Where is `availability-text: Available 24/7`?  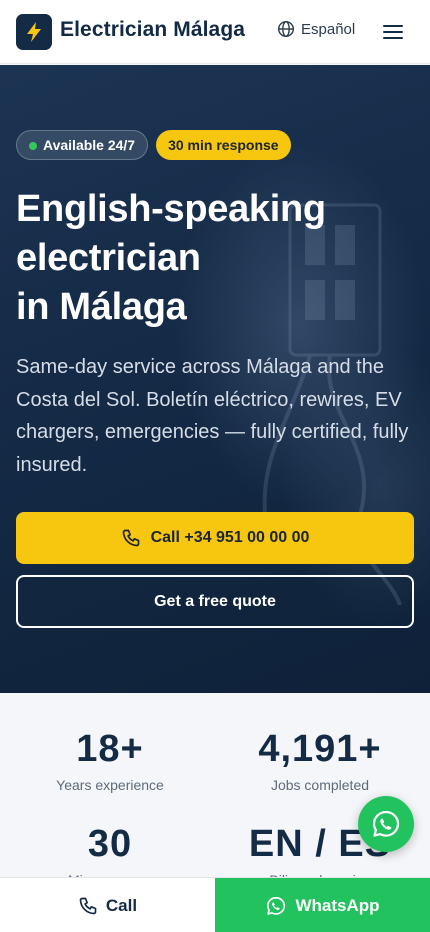
availability-text: Available 24/7 is located at coordinates (89, 145).